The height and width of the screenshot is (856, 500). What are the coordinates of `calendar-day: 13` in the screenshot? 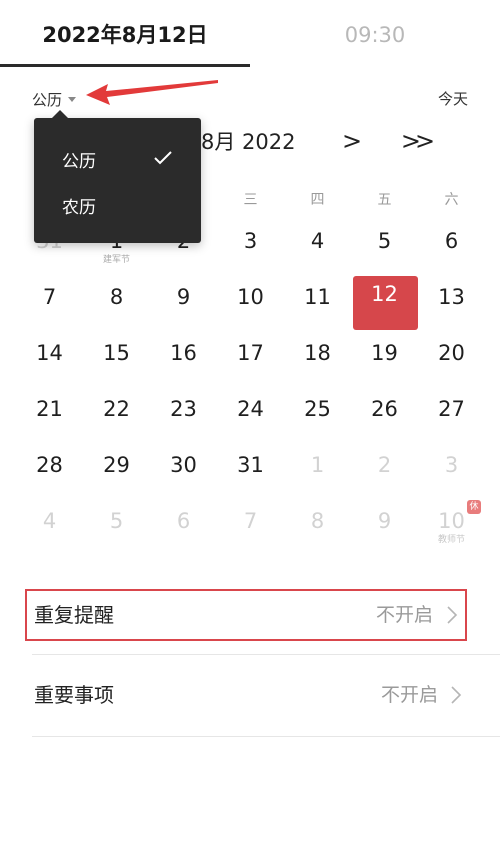 It's located at (451, 300).